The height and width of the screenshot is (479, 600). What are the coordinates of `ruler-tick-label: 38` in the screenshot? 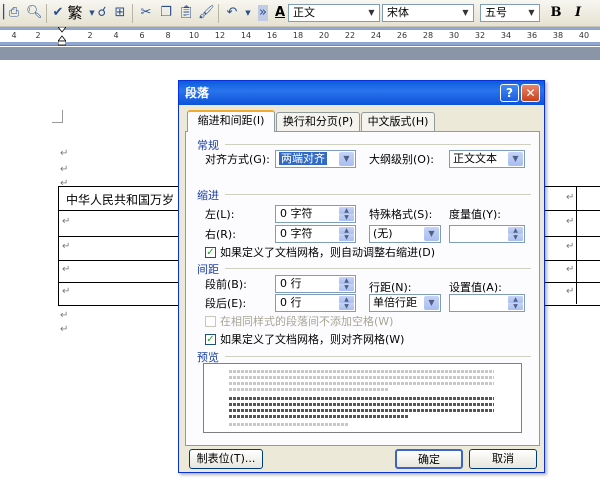 It's located at (558, 35).